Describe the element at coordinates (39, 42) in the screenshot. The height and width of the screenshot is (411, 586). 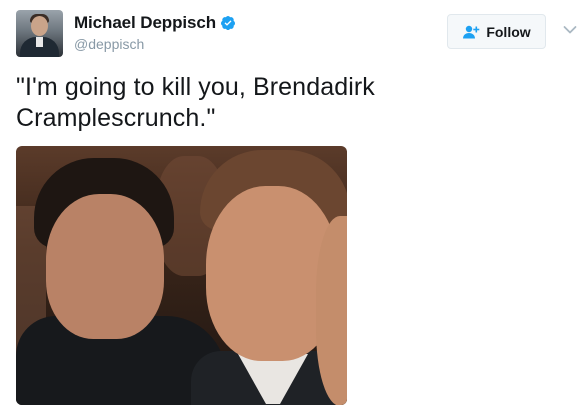
I see `avatar-collar` at that location.